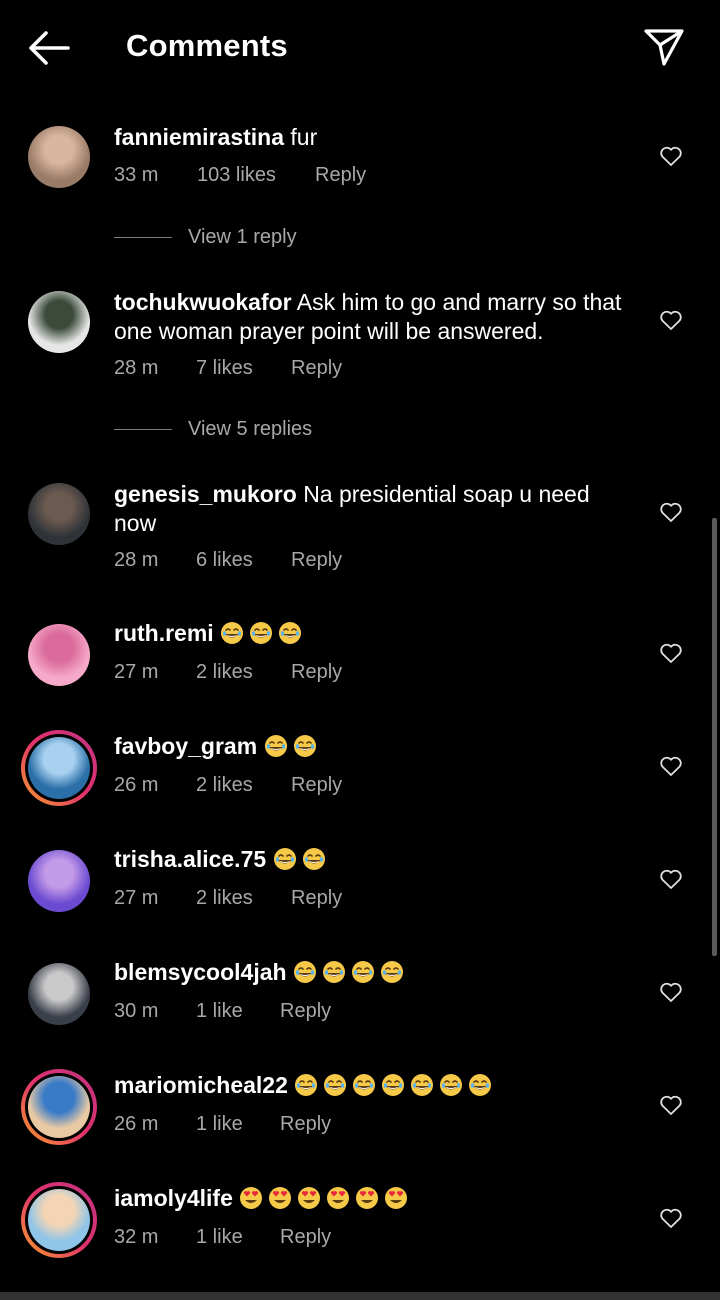 The image size is (720, 1300). Describe the element at coordinates (207, 45) in the screenshot. I see `page-title: Comments` at that location.